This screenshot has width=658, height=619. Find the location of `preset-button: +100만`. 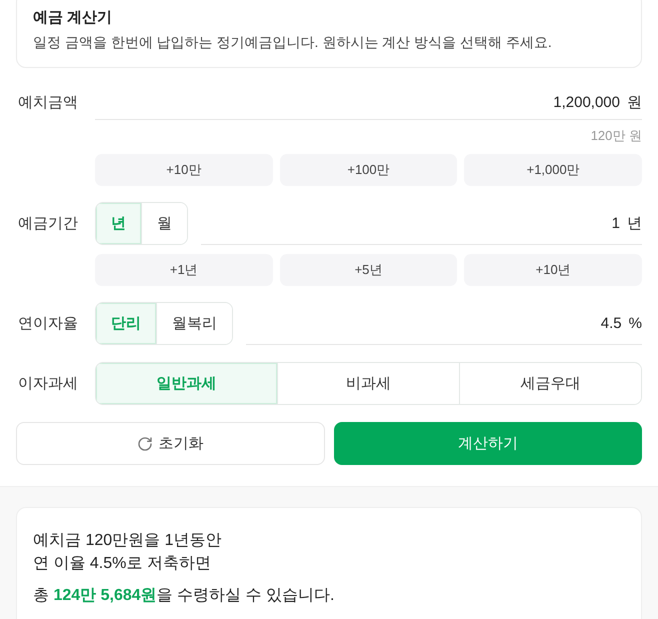

preset-button: +100만 is located at coordinates (369, 170).